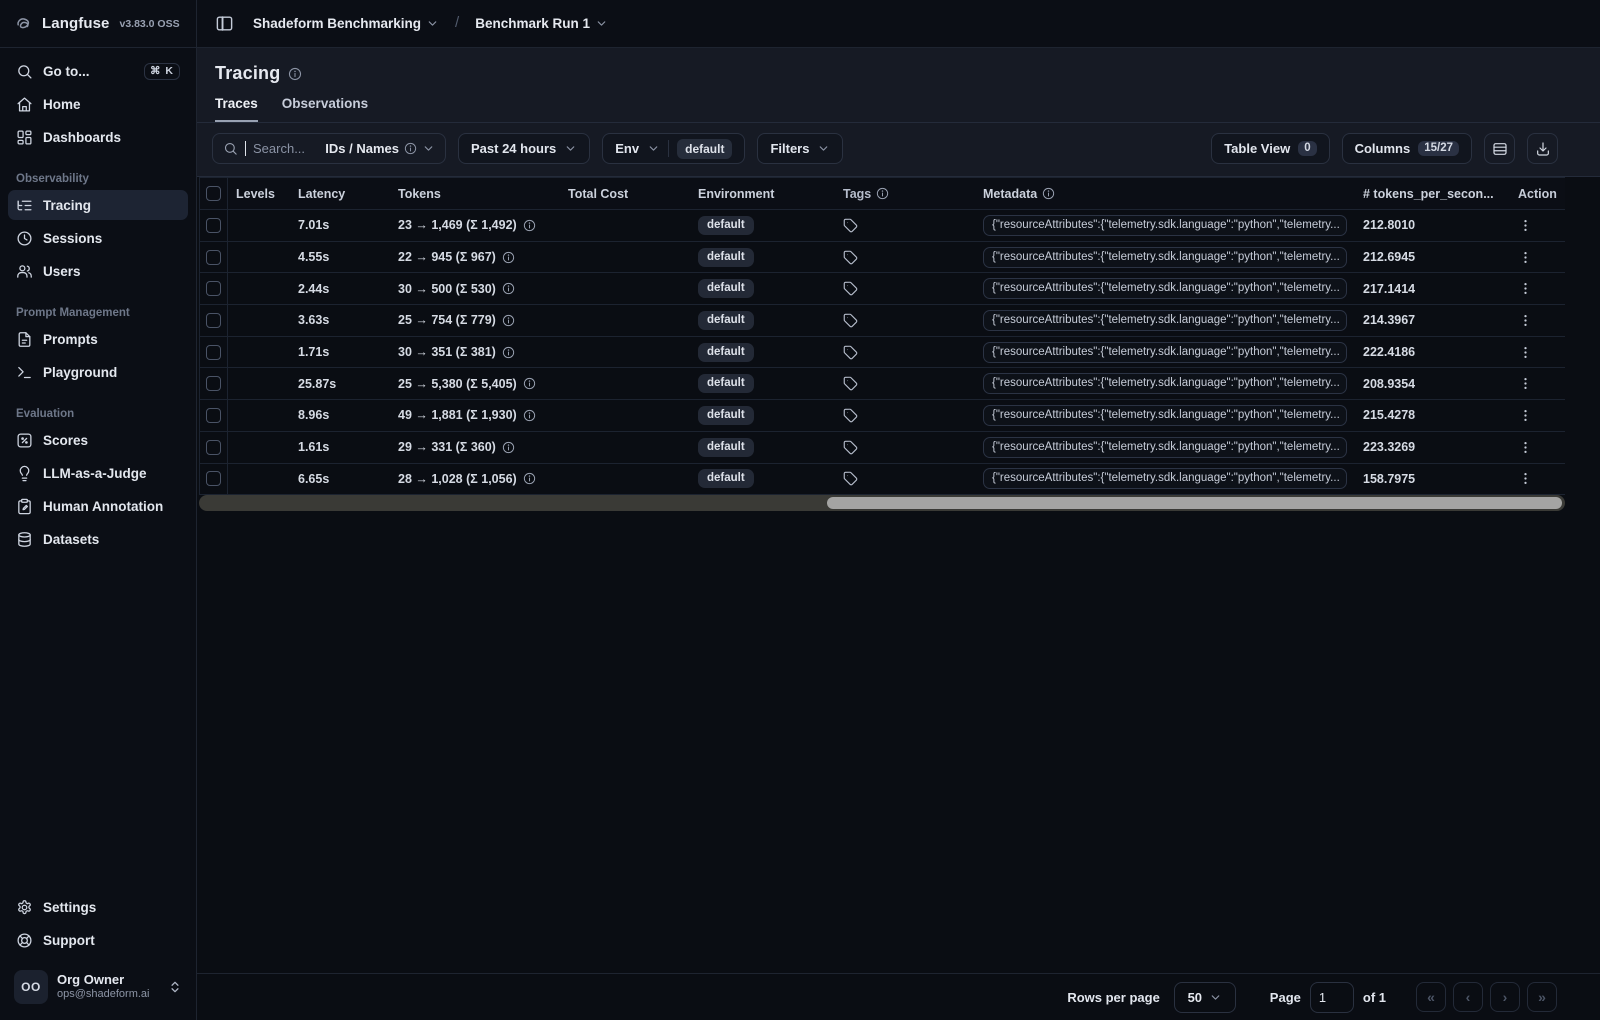 The width and height of the screenshot is (1600, 1020). Describe the element at coordinates (98, 104) in the screenshot. I see `sidebar-item-home: Home` at that location.